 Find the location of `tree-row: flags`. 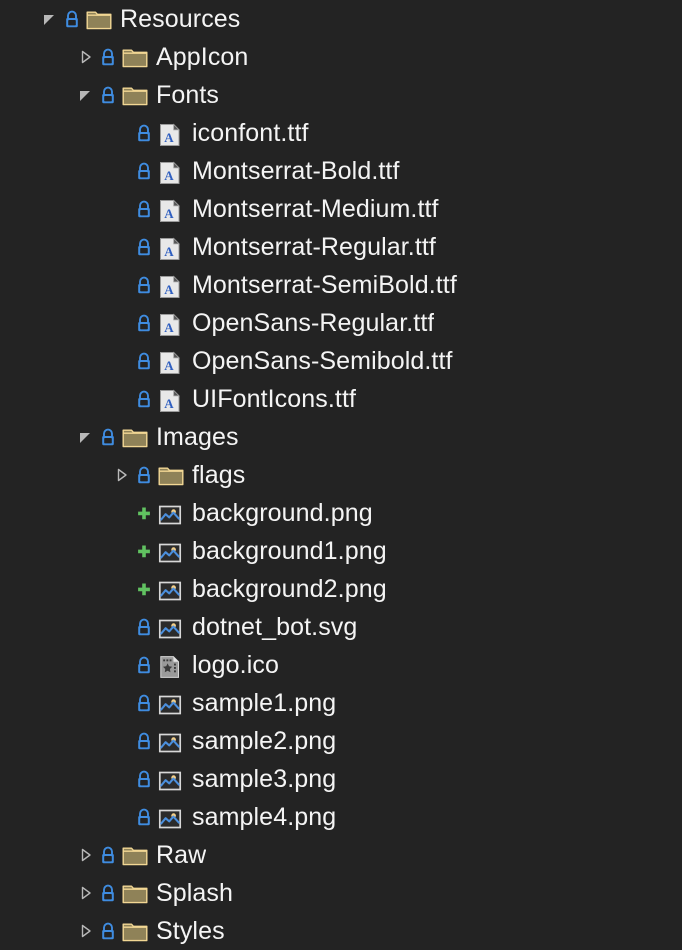

tree-row: flags is located at coordinates (341, 475).